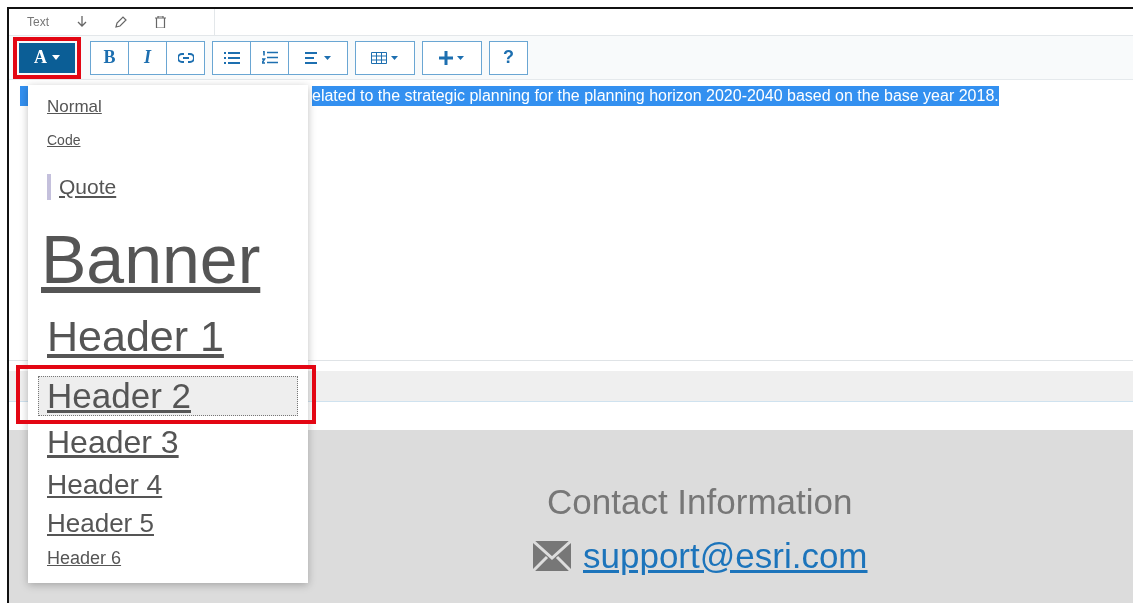 The image size is (1133, 603). I want to click on format-option: Header 2, so click(168, 396).